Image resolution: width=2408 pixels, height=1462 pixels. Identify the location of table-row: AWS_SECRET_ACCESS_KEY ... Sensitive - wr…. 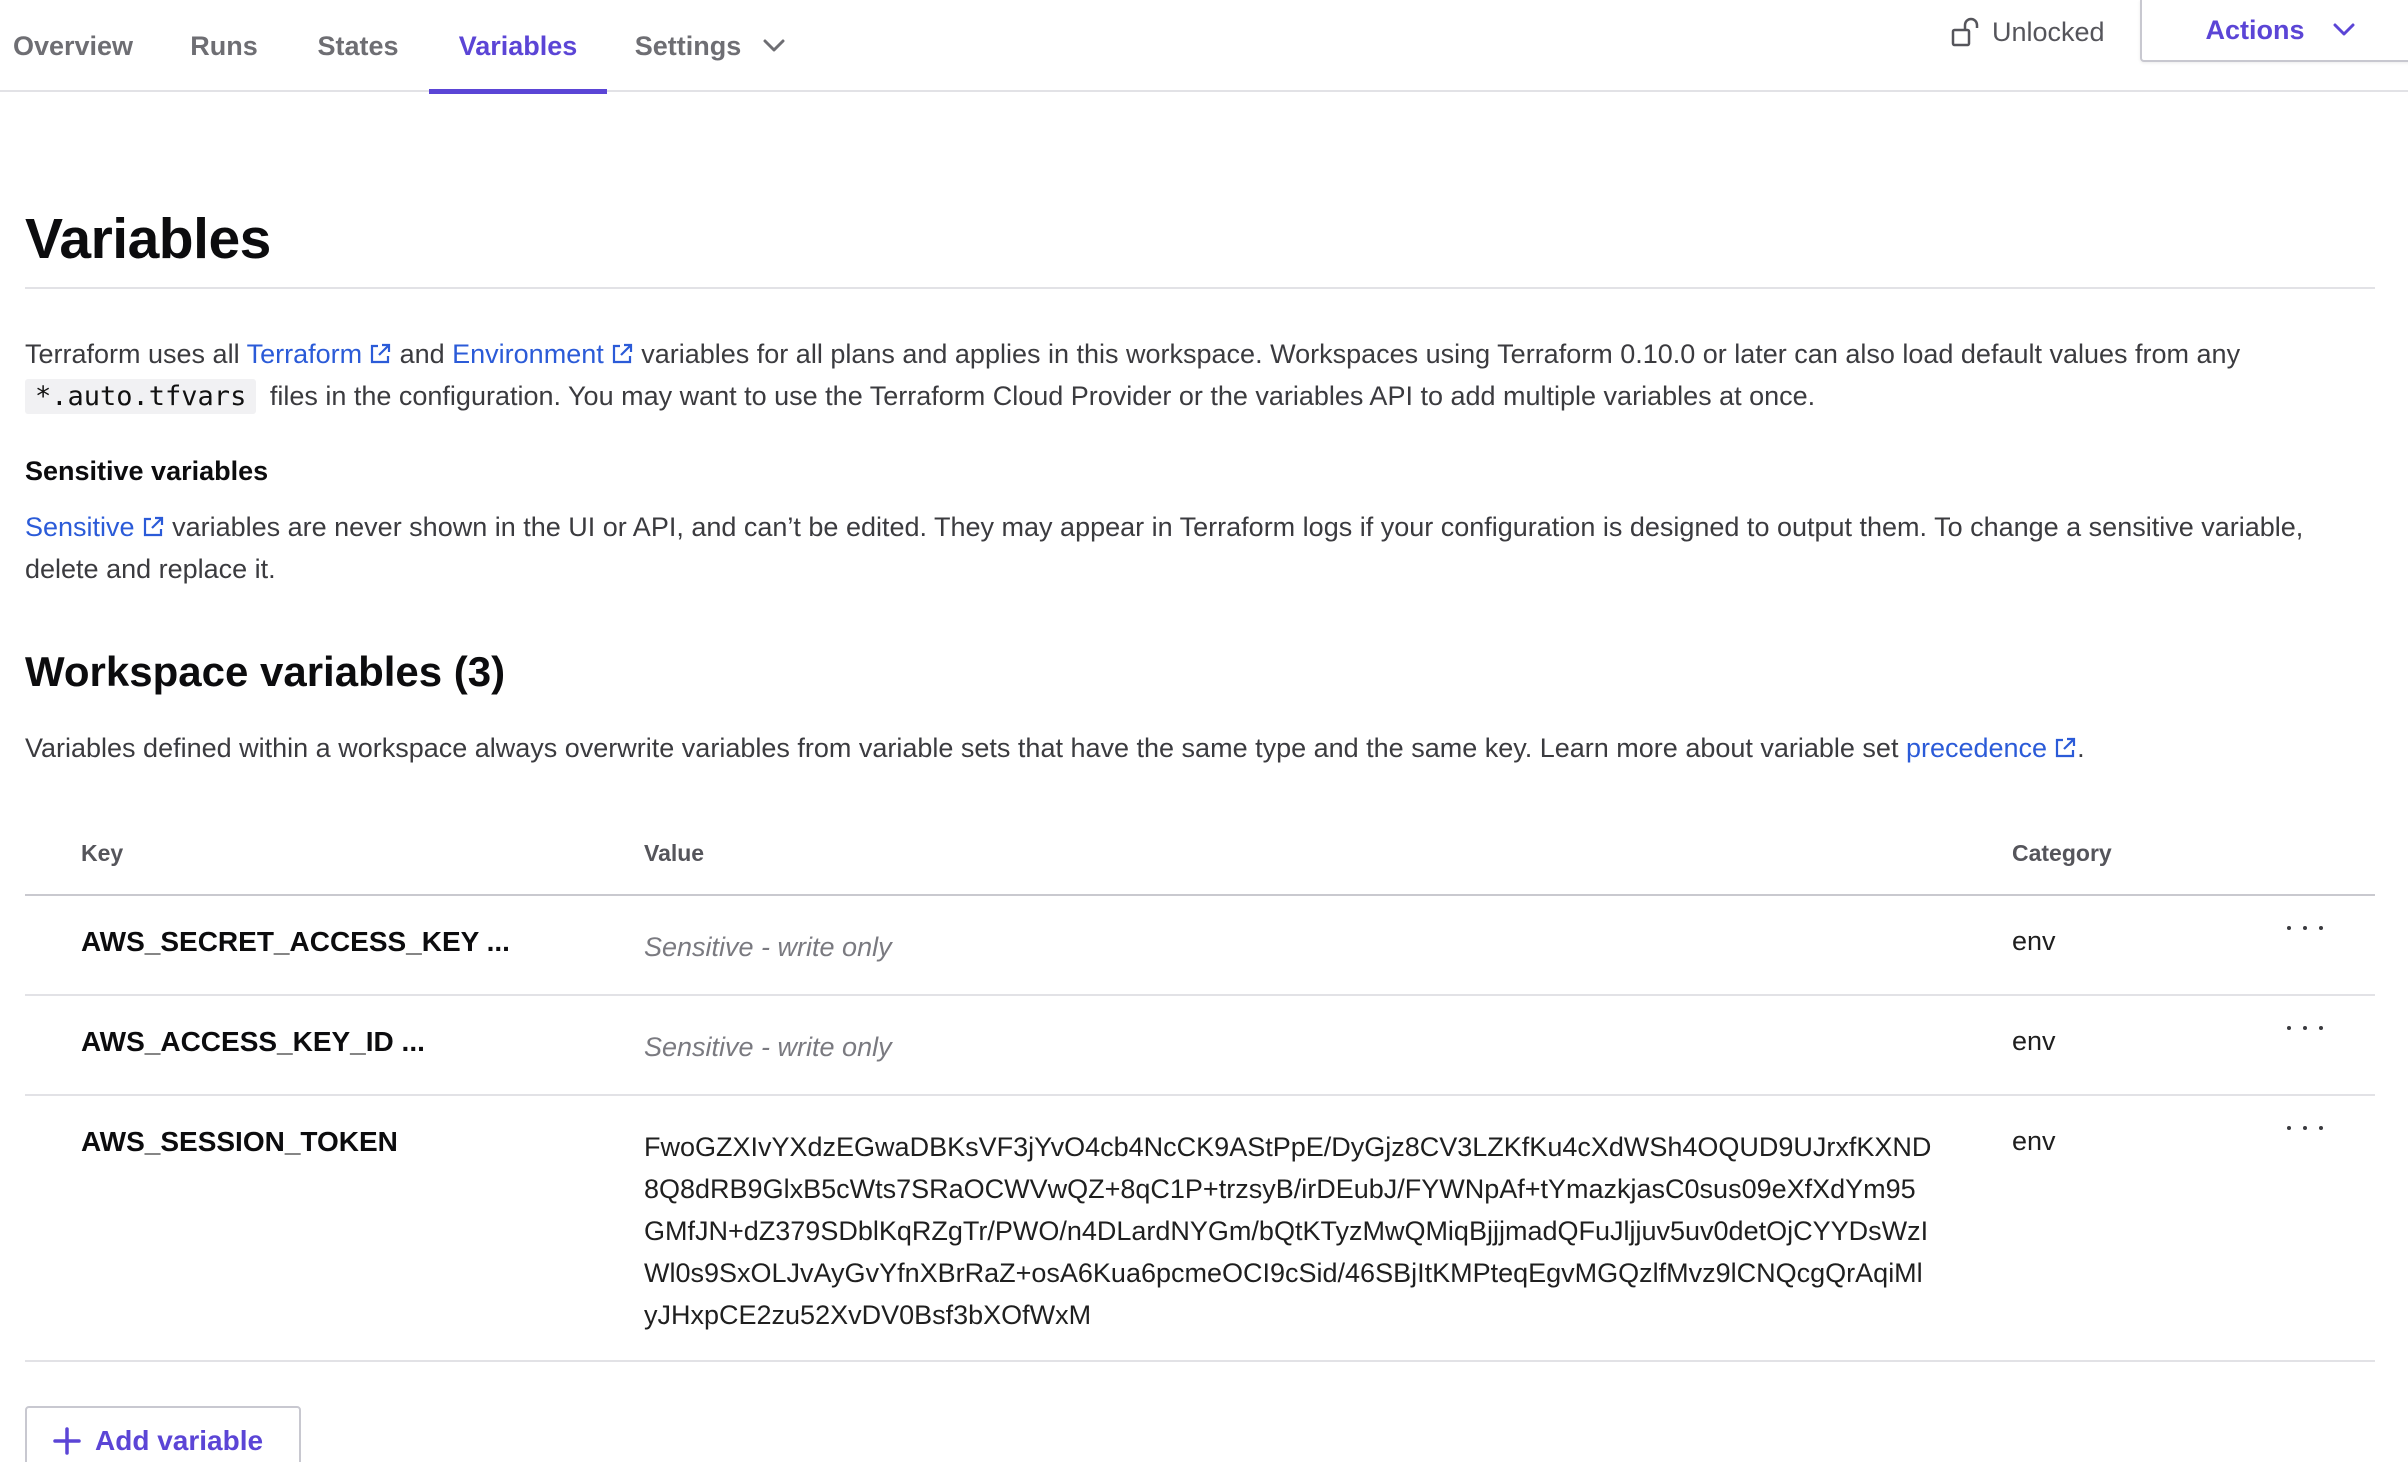
(1200, 946).